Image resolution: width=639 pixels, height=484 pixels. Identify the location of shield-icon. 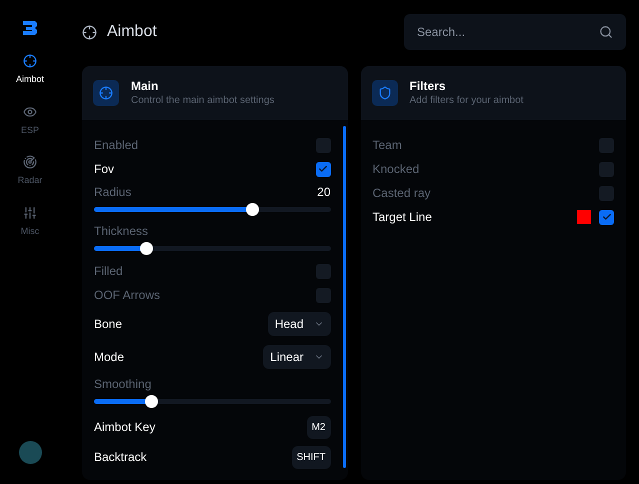
(385, 93).